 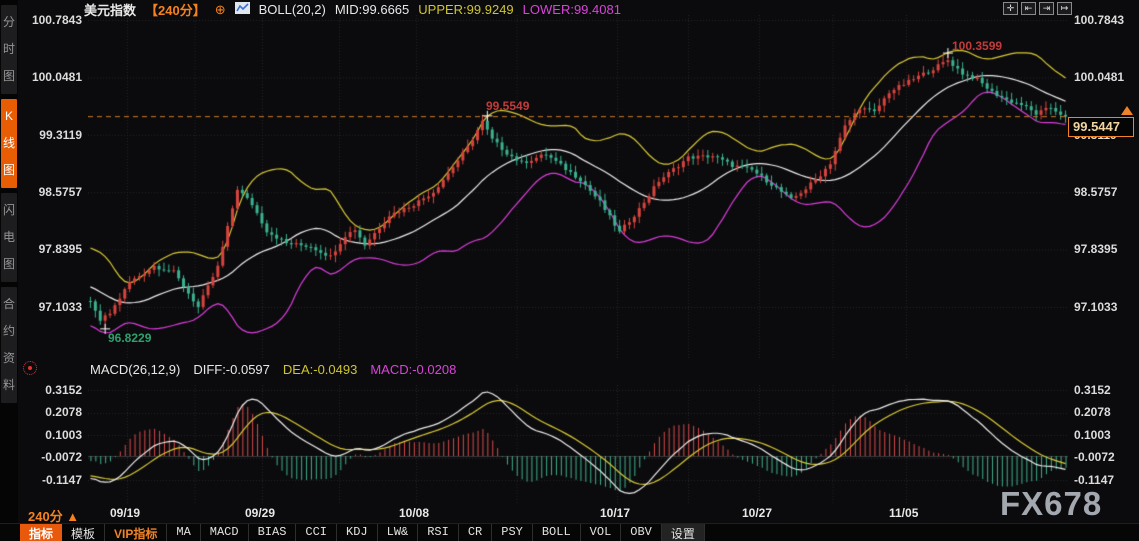 What do you see at coordinates (683, 532) in the screenshot?
I see `toolbar-item-settings: 设置` at bounding box center [683, 532].